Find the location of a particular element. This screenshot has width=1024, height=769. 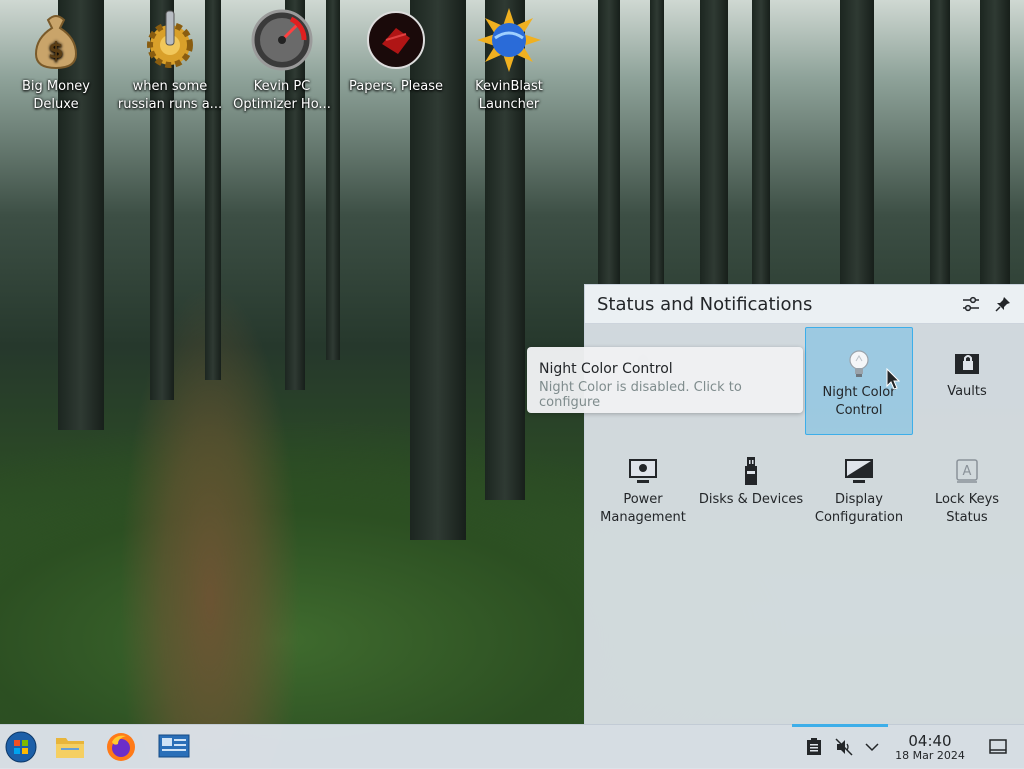

desktop-icon-label: KevinBlast is located at coordinates (509, 86).